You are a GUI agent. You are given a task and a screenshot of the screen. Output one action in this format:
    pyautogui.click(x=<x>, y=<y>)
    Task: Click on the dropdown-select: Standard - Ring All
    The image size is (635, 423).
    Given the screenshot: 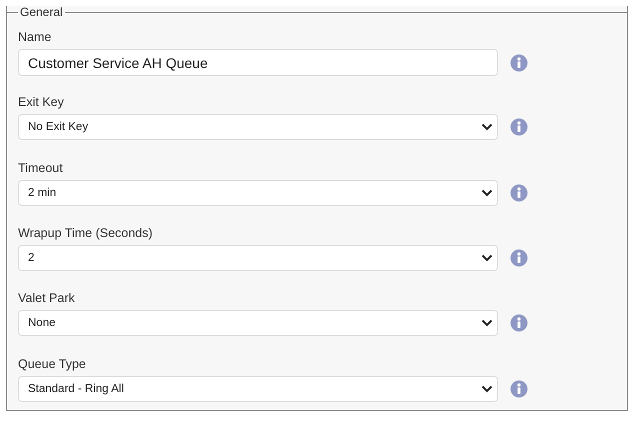 What is the action you would take?
    pyautogui.click(x=258, y=389)
    